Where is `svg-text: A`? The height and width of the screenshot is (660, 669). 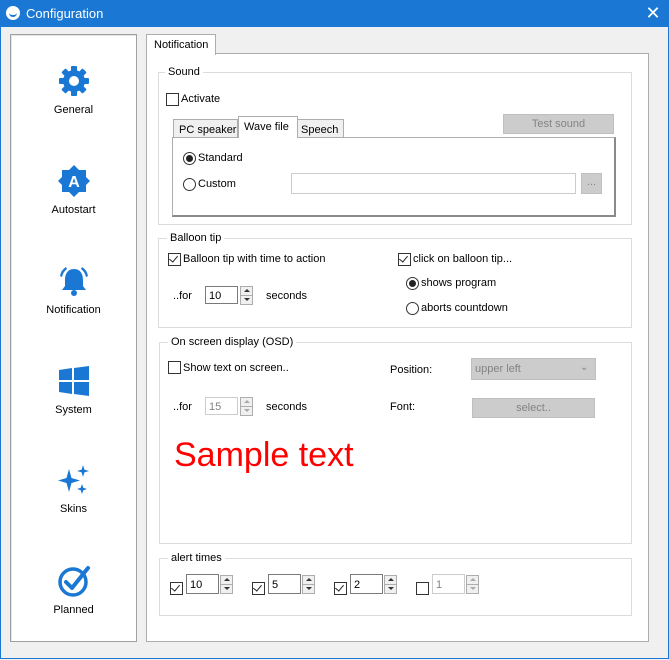
svg-text: A is located at coordinates (74, 182).